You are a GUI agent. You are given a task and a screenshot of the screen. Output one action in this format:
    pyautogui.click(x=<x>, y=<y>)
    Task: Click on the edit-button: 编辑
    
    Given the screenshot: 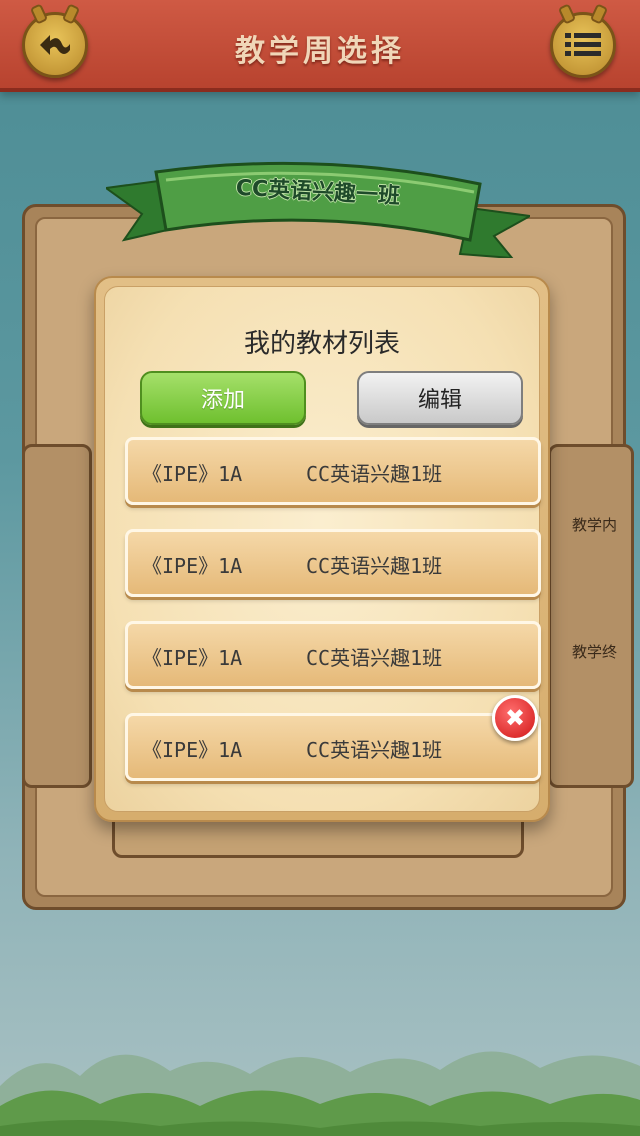 What is the action you would take?
    pyautogui.click(x=440, y=398)
    